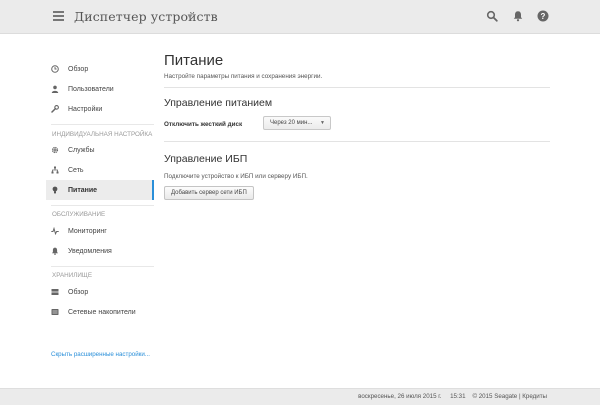 This screenshot has width=600, height=405. Describe the element at coordinates (55, 190) in the screenshot. I see `bulb-icon` at that location.